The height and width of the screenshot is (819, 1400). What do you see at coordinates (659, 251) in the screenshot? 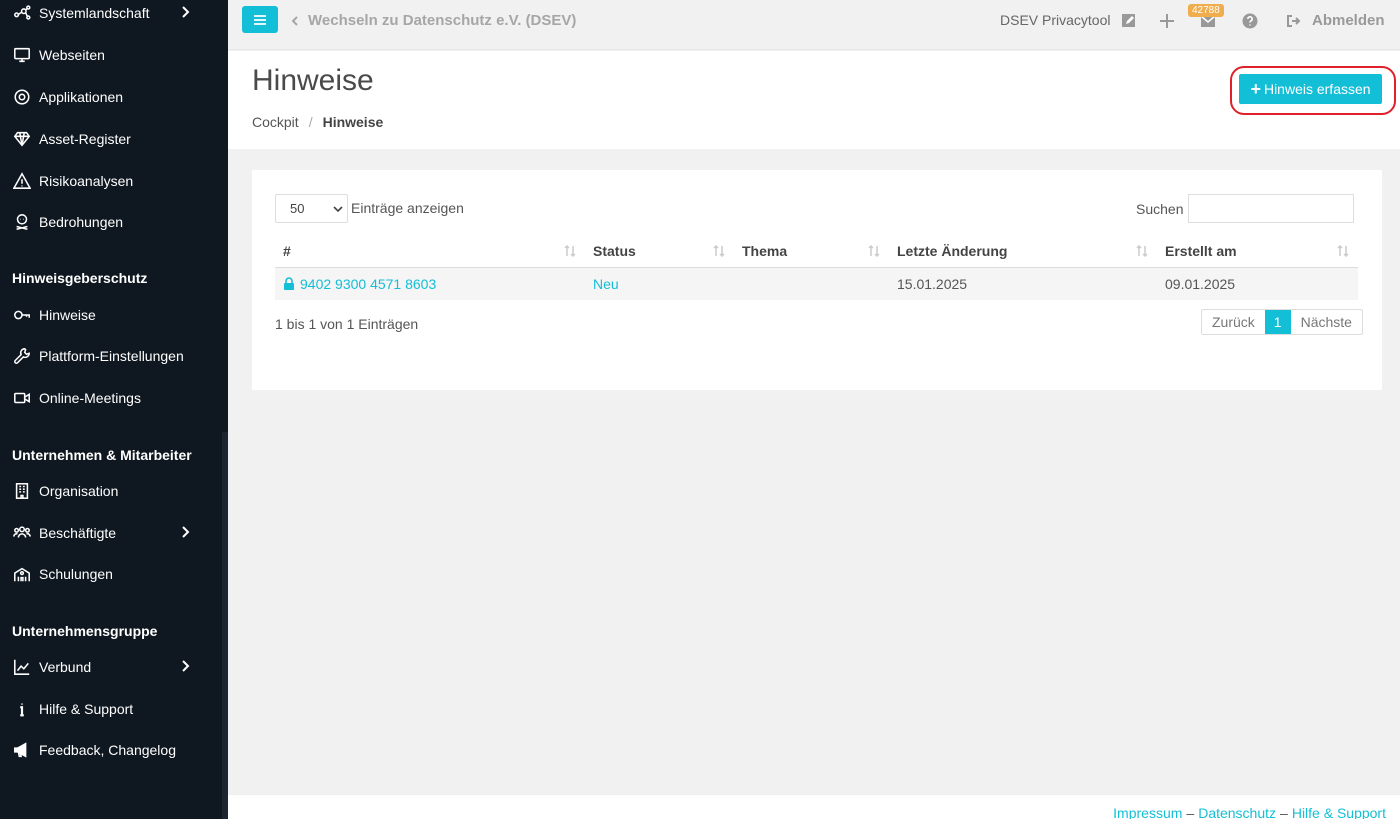
I see `column-header-status: Status` at bounding box center [659, 251].